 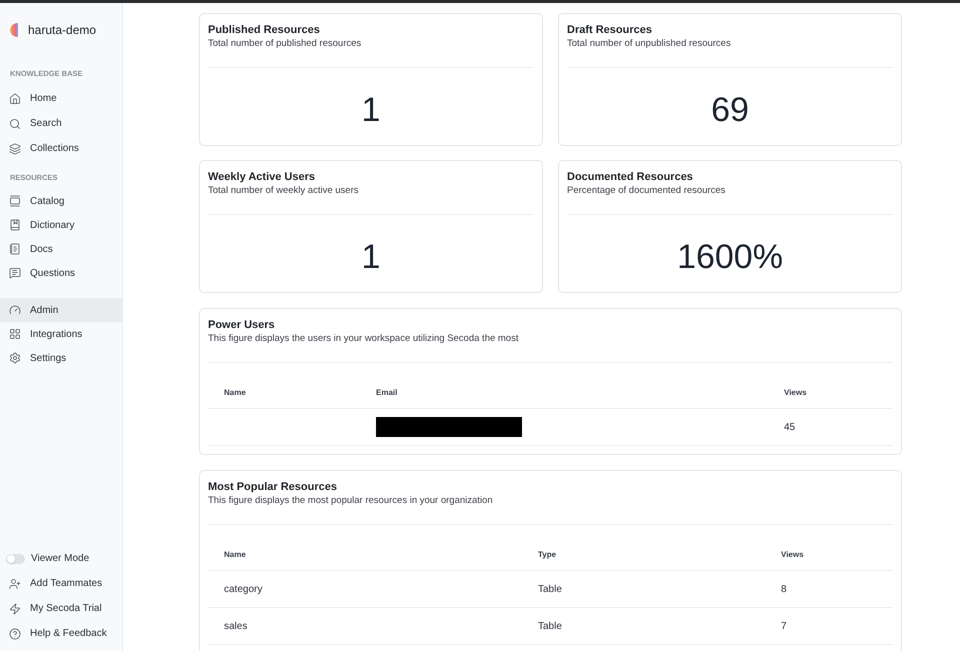 I want to click on card-subtitle: Total number of published resources, so click(x=285, y=44).